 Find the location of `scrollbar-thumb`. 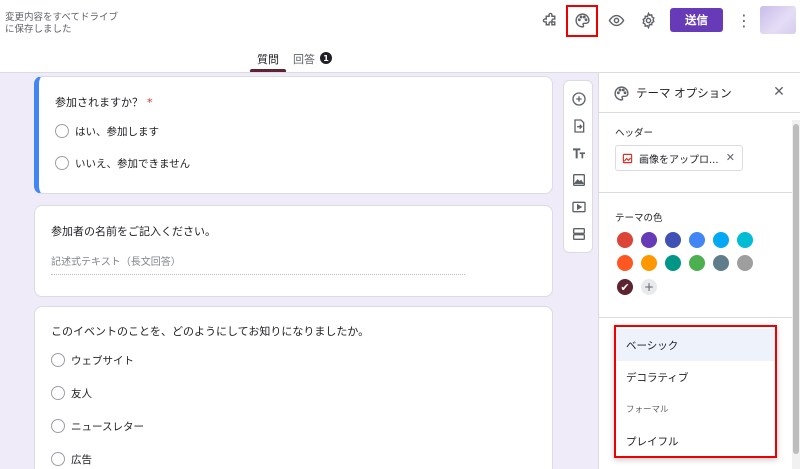

scrollbar-thumb is located at coordinates (796, 289).